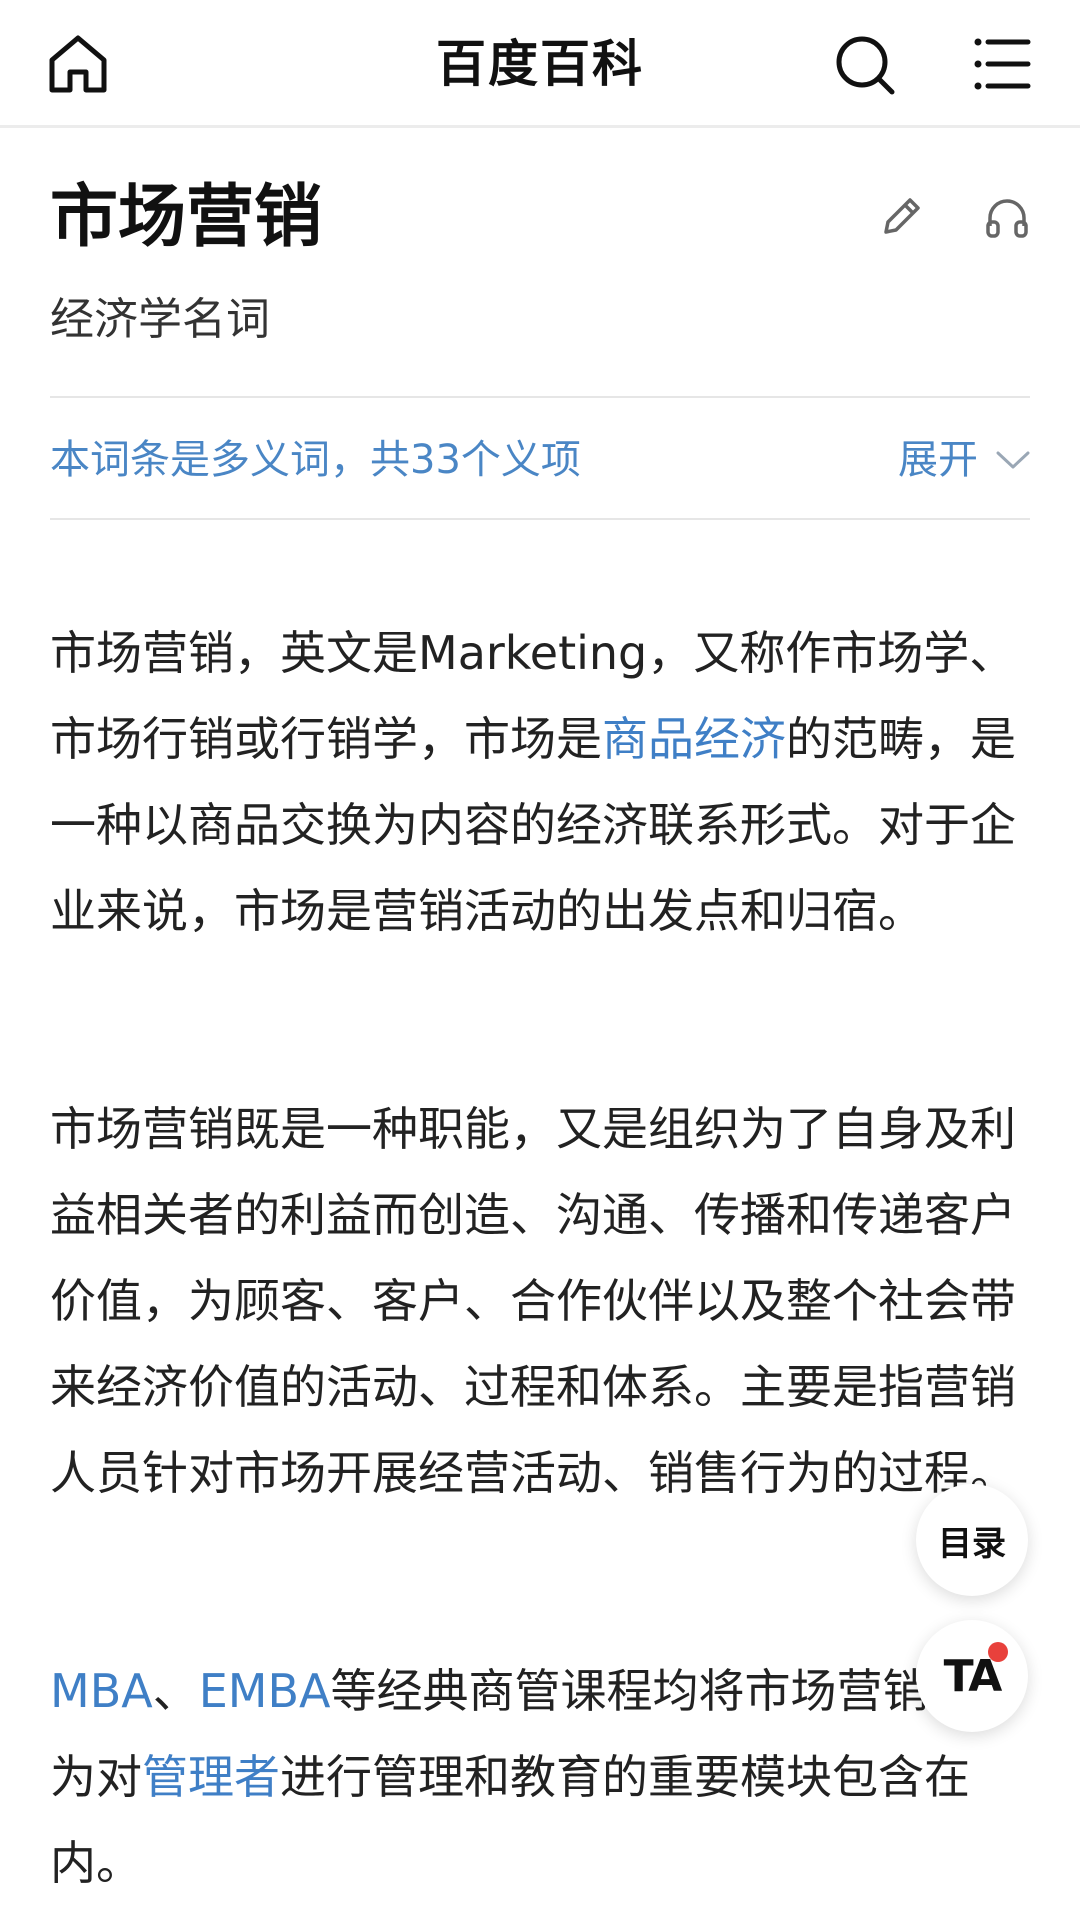  I want to click on site-title: 百度百科, so click(540, 64).